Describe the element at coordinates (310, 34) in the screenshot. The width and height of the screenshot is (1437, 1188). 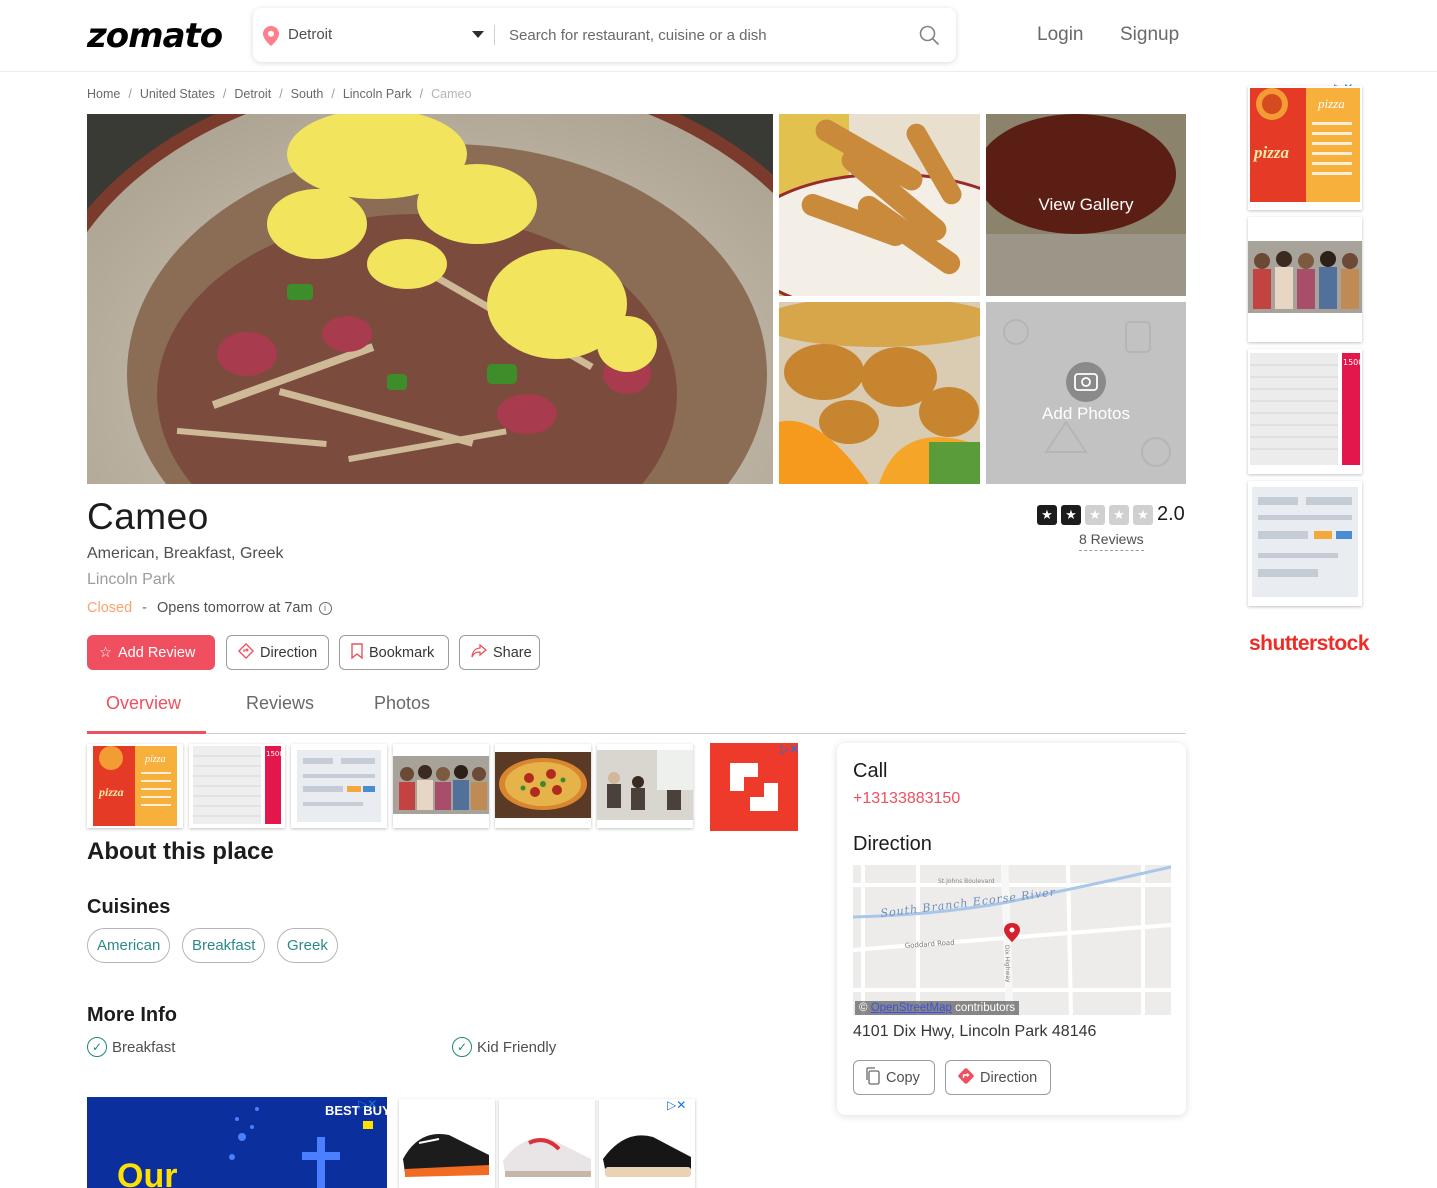
I see `location-selector: Detroit` at that location.